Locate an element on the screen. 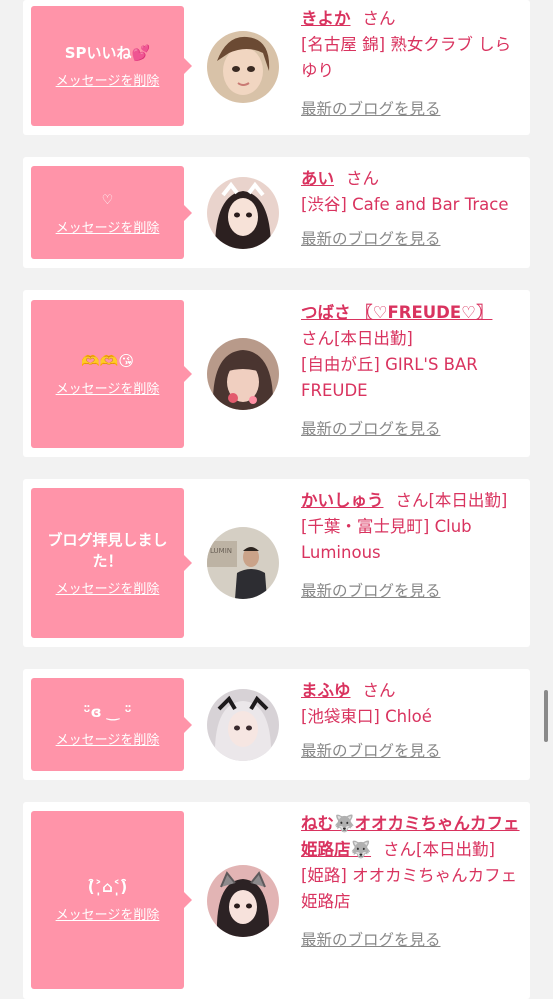 This screenshot has height=999, width=553. shop-name: [池袋東口] Chloé is located at coordinates (366, 716).